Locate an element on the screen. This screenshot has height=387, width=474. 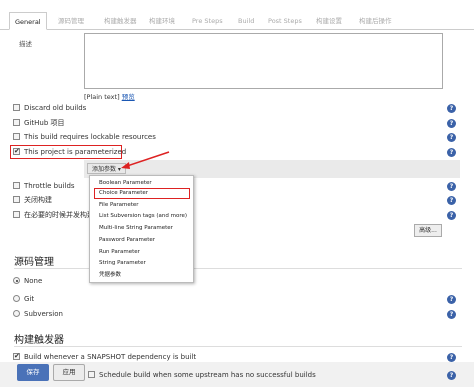
option-discard-old-builds: Discard old builds is located at coordinates (49, 108).